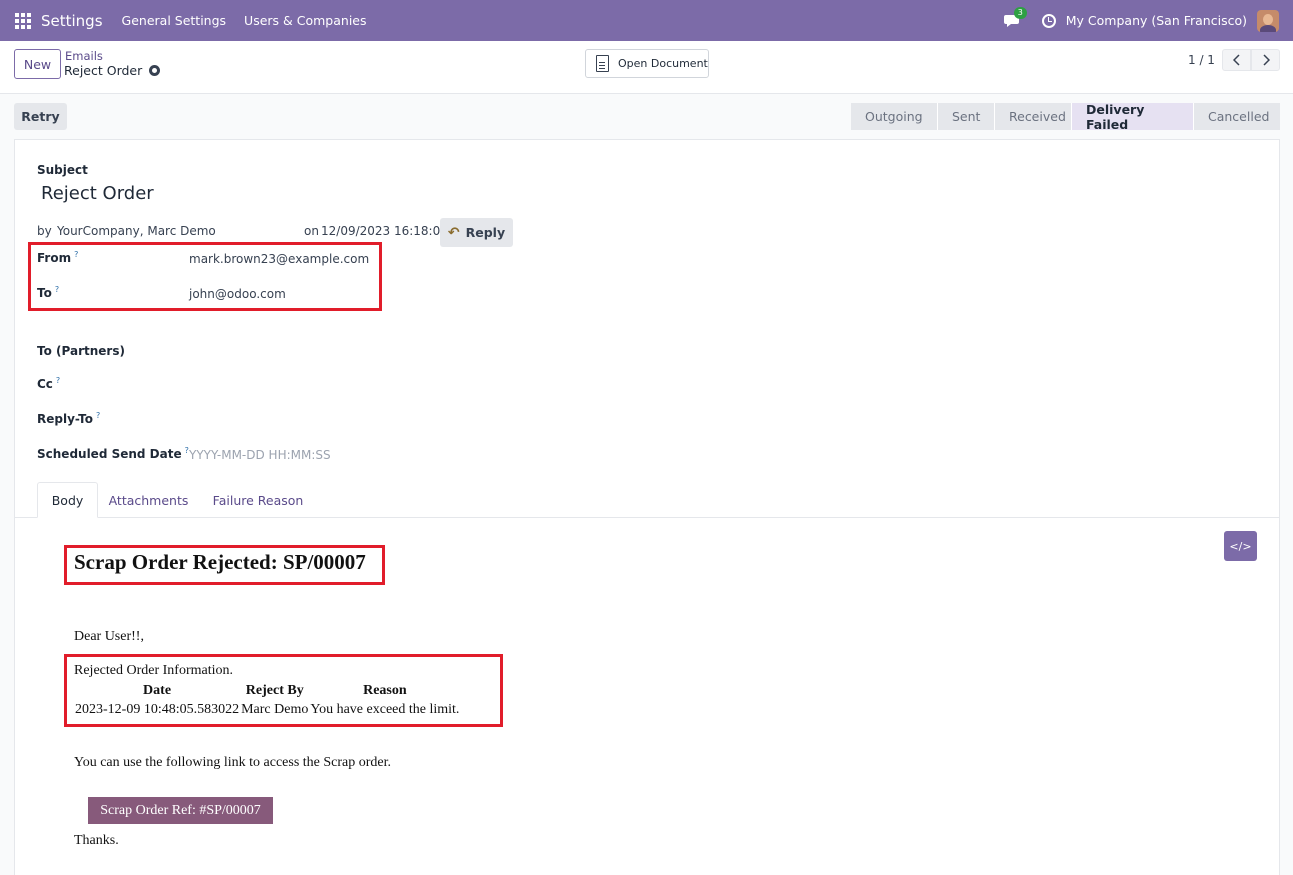 The width and height of the screenshot is (1293, 875). What do you see at coordinates (663, 63) in the screenshot?
I see `open-document-label: Open Document` at bounding box center [663, 63].